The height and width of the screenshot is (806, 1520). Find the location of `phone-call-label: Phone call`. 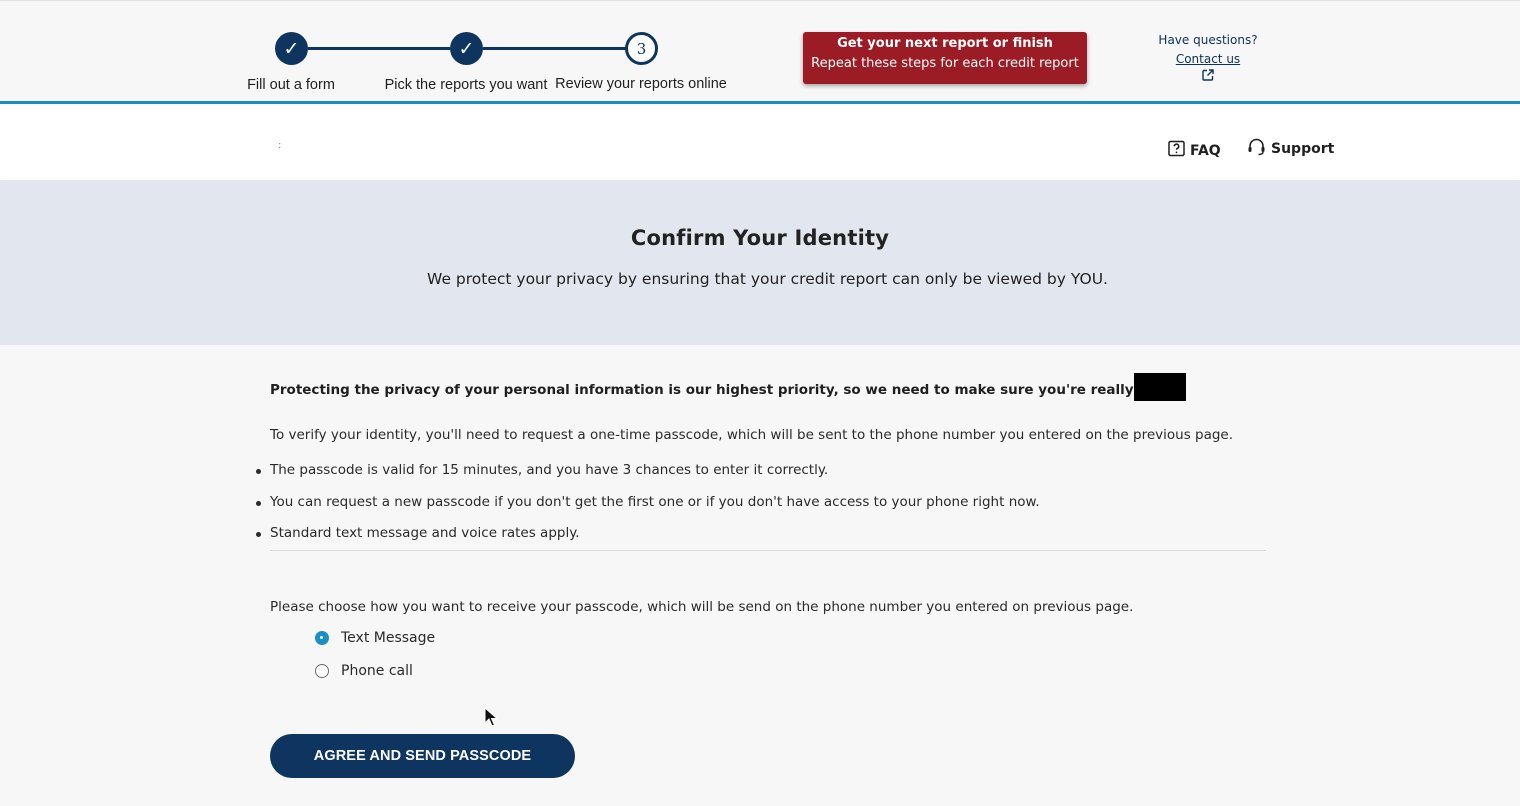

phone-call-label: Phone call is located at coordinates (377, 671).